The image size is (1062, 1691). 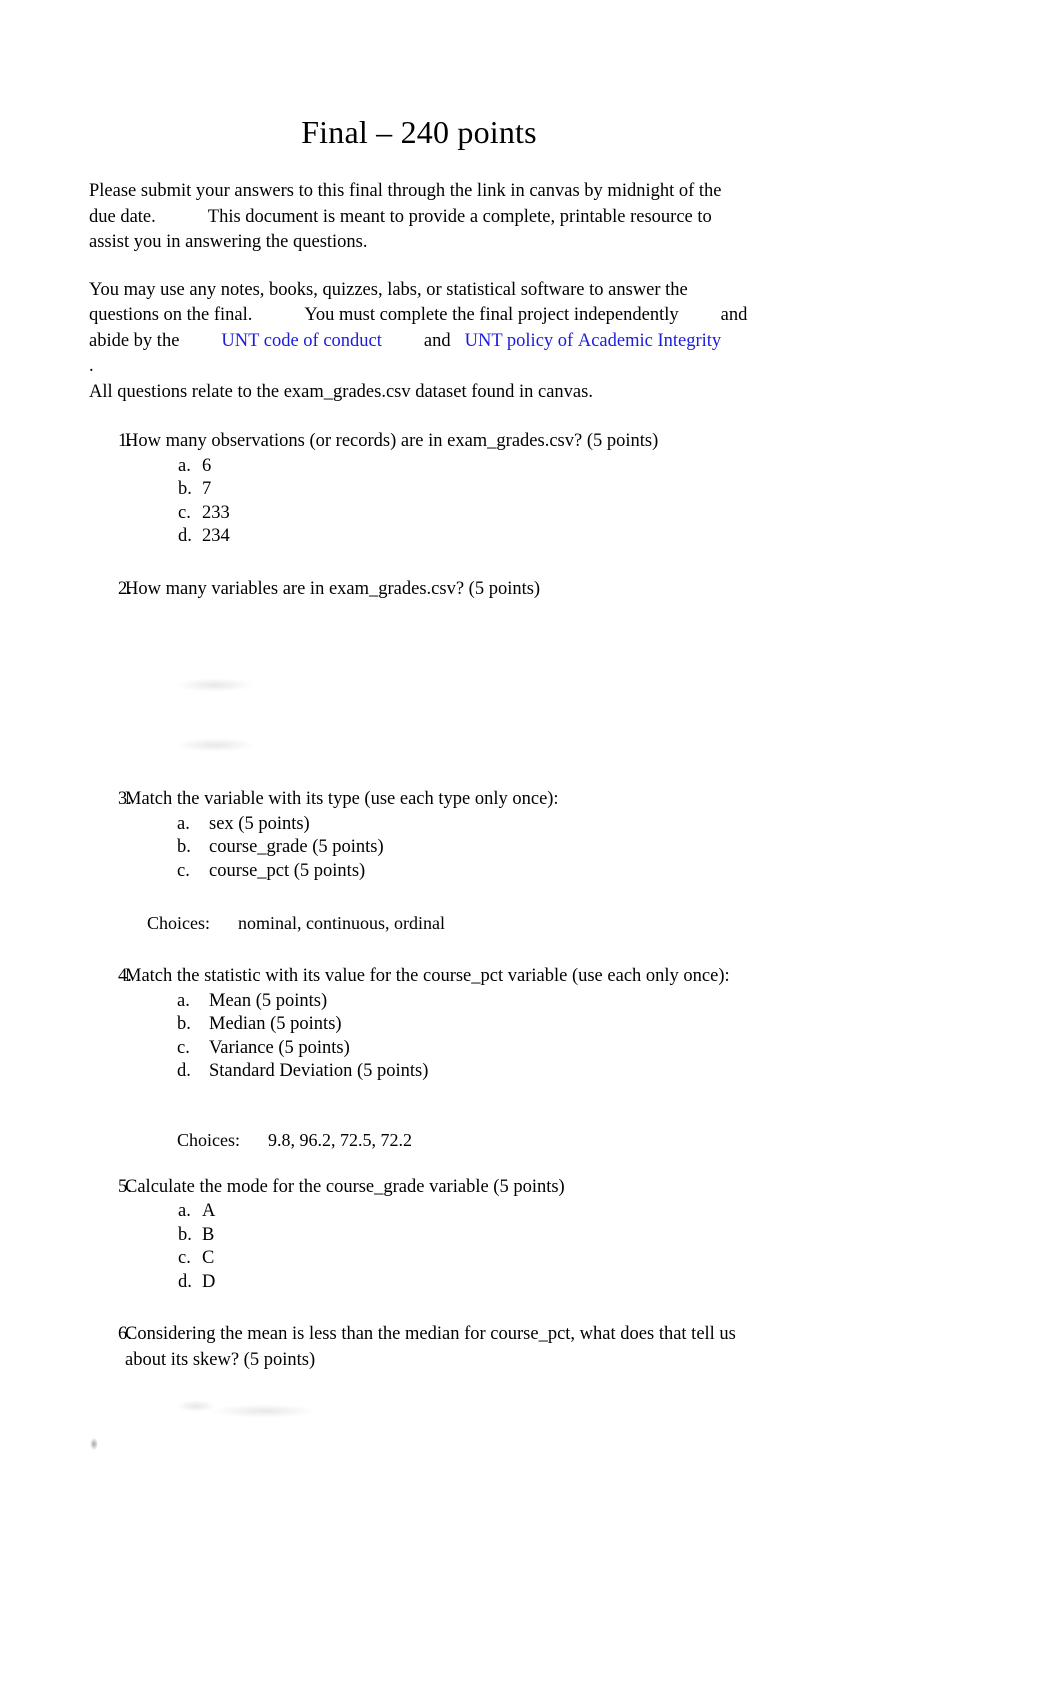 I want to click on option-item: b. 7, so click(x=419, y=490).